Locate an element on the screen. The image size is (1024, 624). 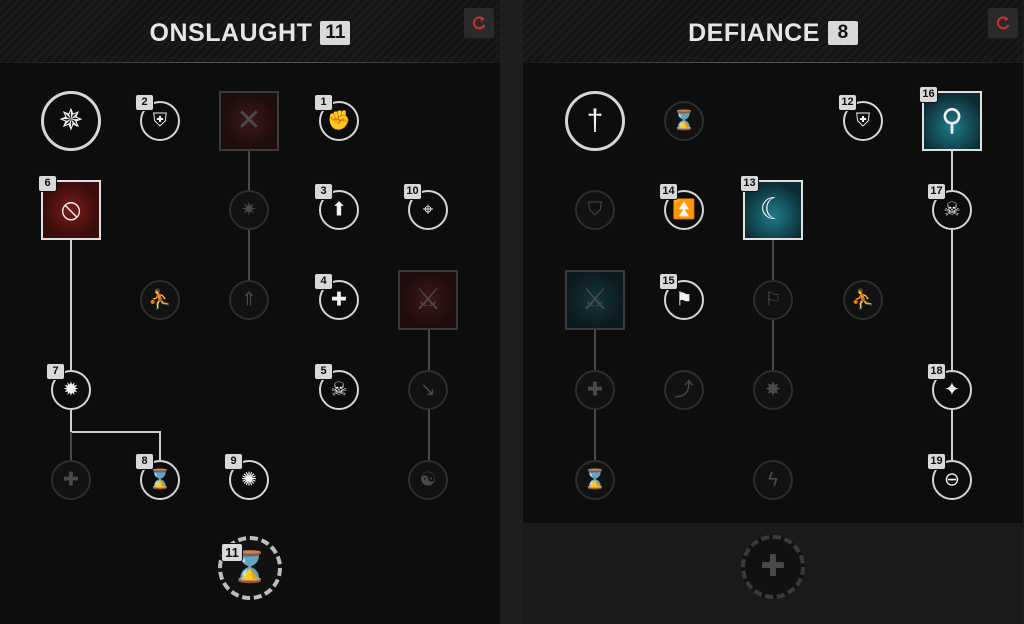
tree-title-row: DEFIANCE 8 is located at coordinates (773, 33).